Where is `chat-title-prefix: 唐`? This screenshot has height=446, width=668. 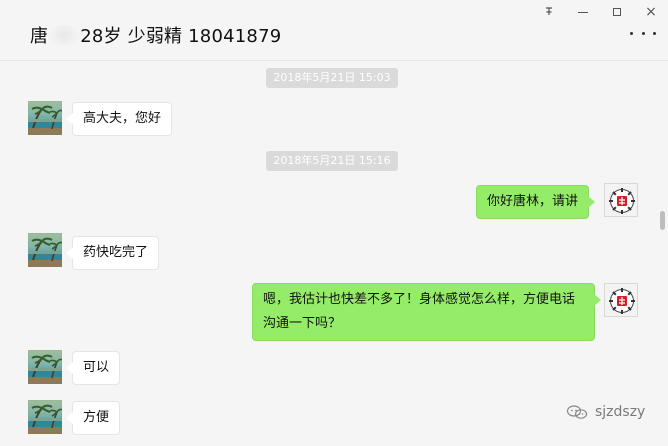 chat-title-prefix: 唐 is located at coordinates (39, 36).